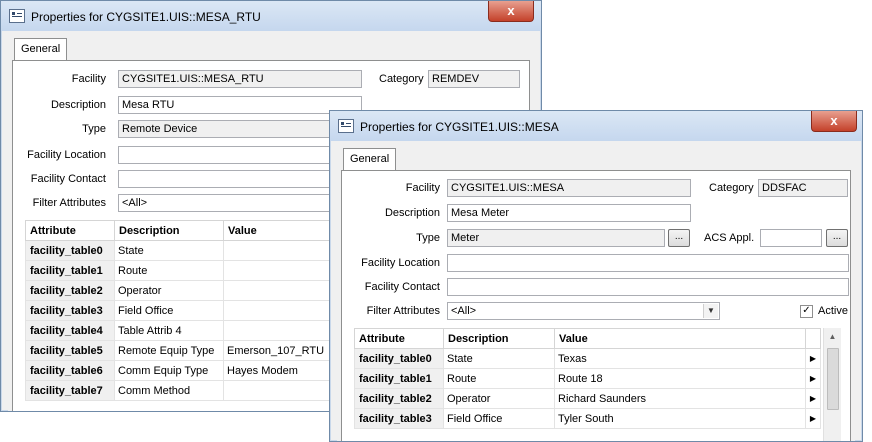  What do you see at coordinates (832, 336) in the screenshot?
I see `scroll-up-icon: ▲` at bounding box center [832, 336].